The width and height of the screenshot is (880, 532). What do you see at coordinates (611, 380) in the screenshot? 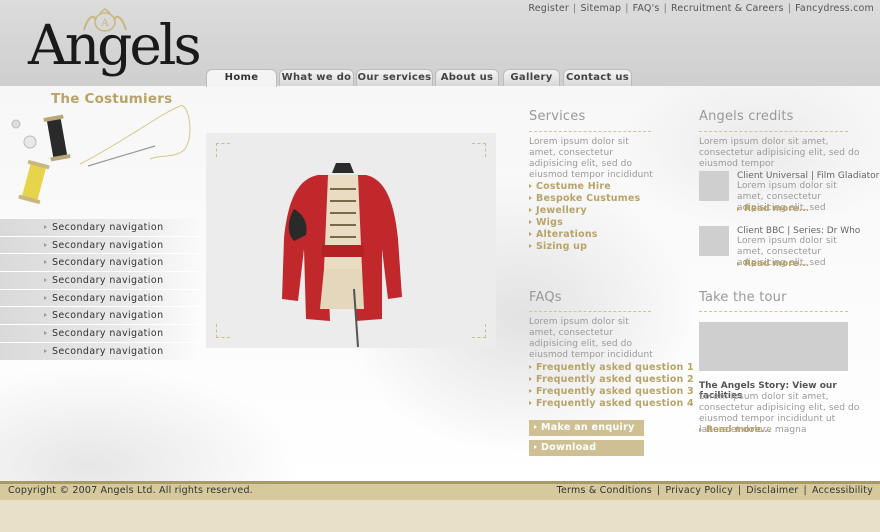
I see `faq-link: Frequently asked question 2` at bounding box center [611, 380].